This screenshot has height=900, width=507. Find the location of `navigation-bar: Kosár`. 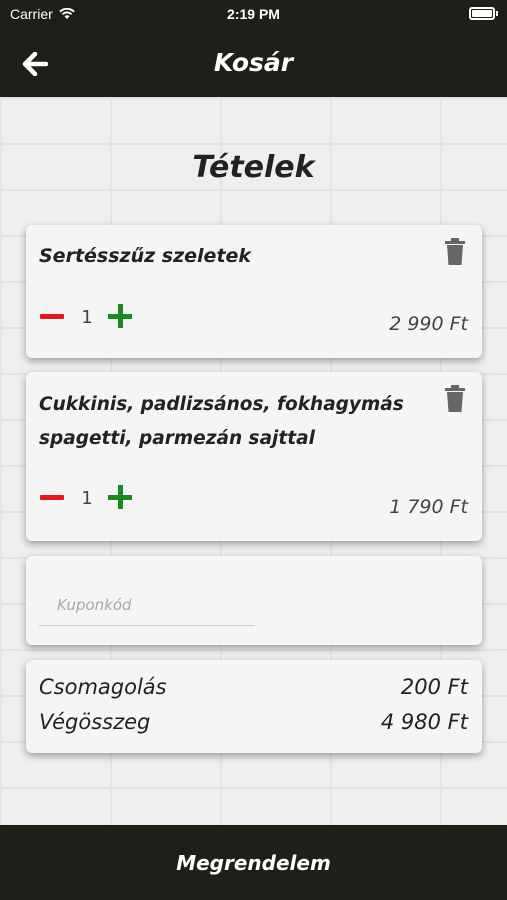

navigation-bar: Kosár is located at coordinates (253, 63).